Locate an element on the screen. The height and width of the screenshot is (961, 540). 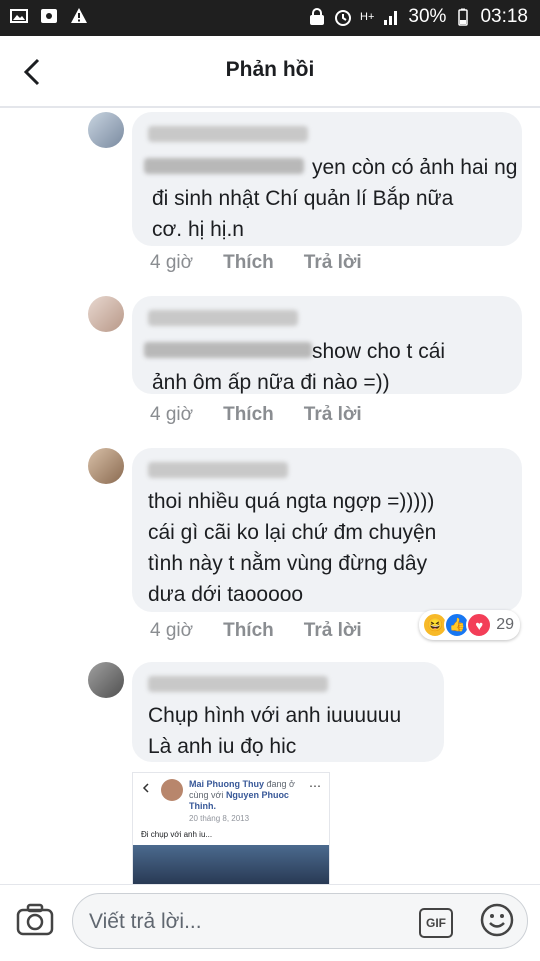
gif-button: GIF is located at coordinates (436, 923).